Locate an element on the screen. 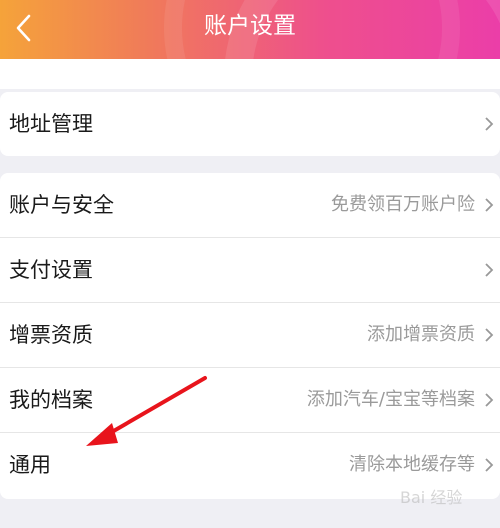  my-profile-row: 我的档案 添加汽车/宝宝等档案 is located at coordinates (250, 400).